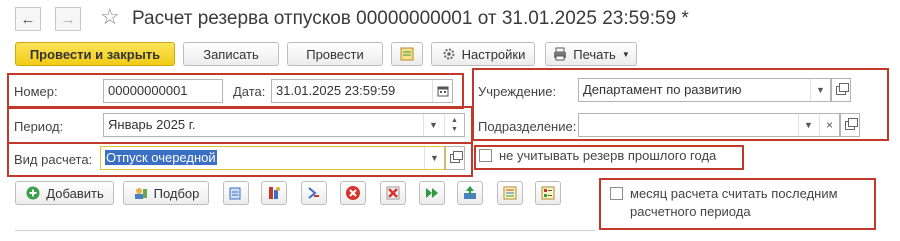 This screenshot has height=241, width=900. I want to click on clear-icon, so click(393, 193).